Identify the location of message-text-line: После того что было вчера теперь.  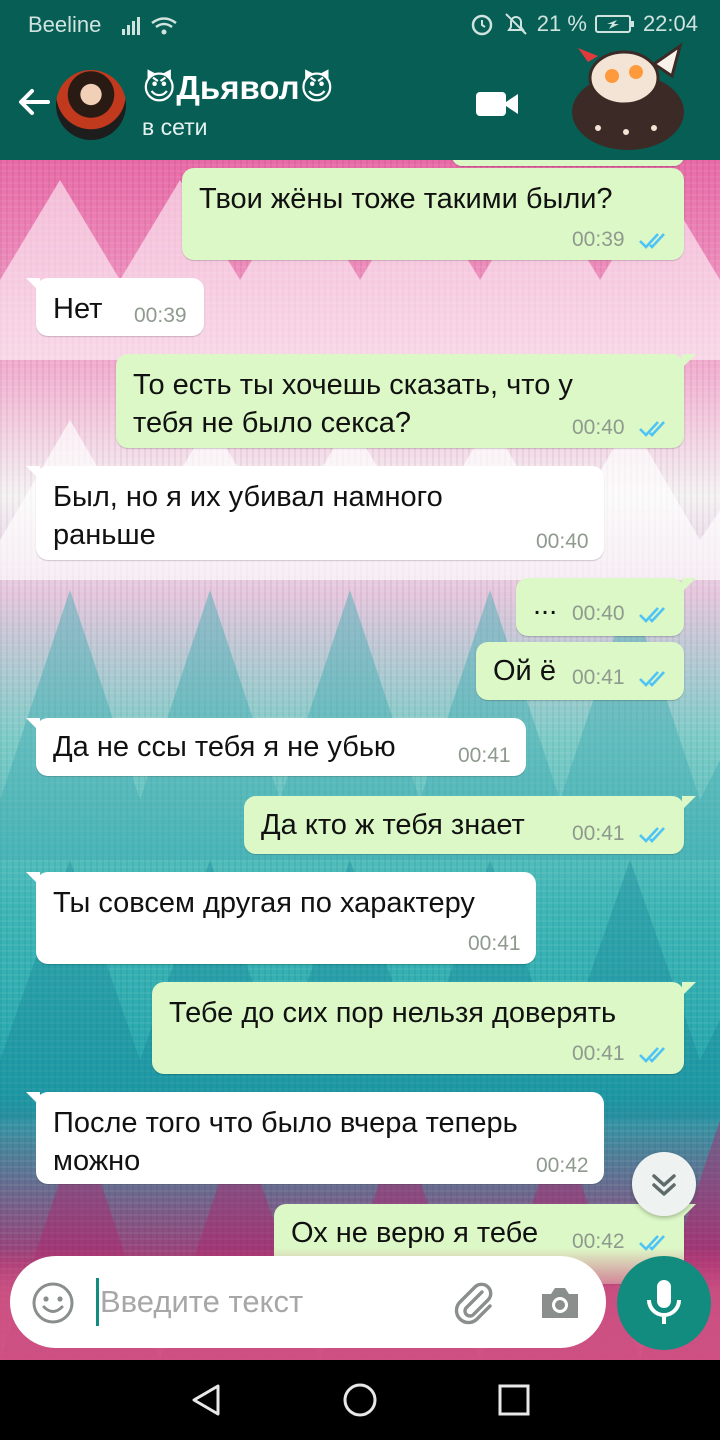
(285, 1123).